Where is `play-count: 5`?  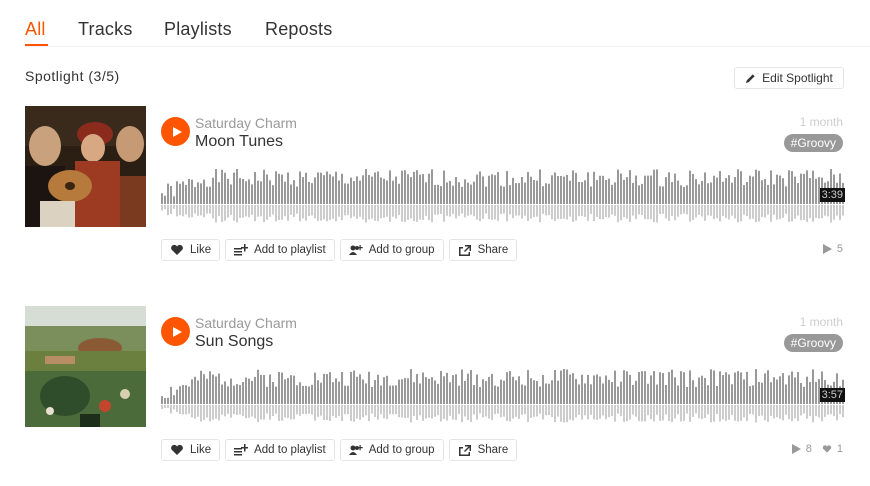
play-count: 5 is located at coordinates (832, 249).